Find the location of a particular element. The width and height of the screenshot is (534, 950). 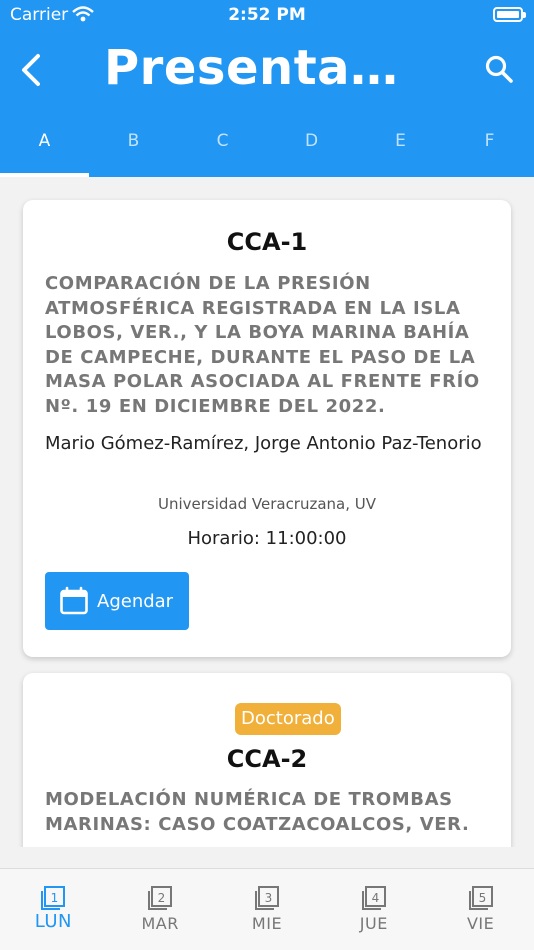

nav-label: JUE is located at coordinates (373, 923).